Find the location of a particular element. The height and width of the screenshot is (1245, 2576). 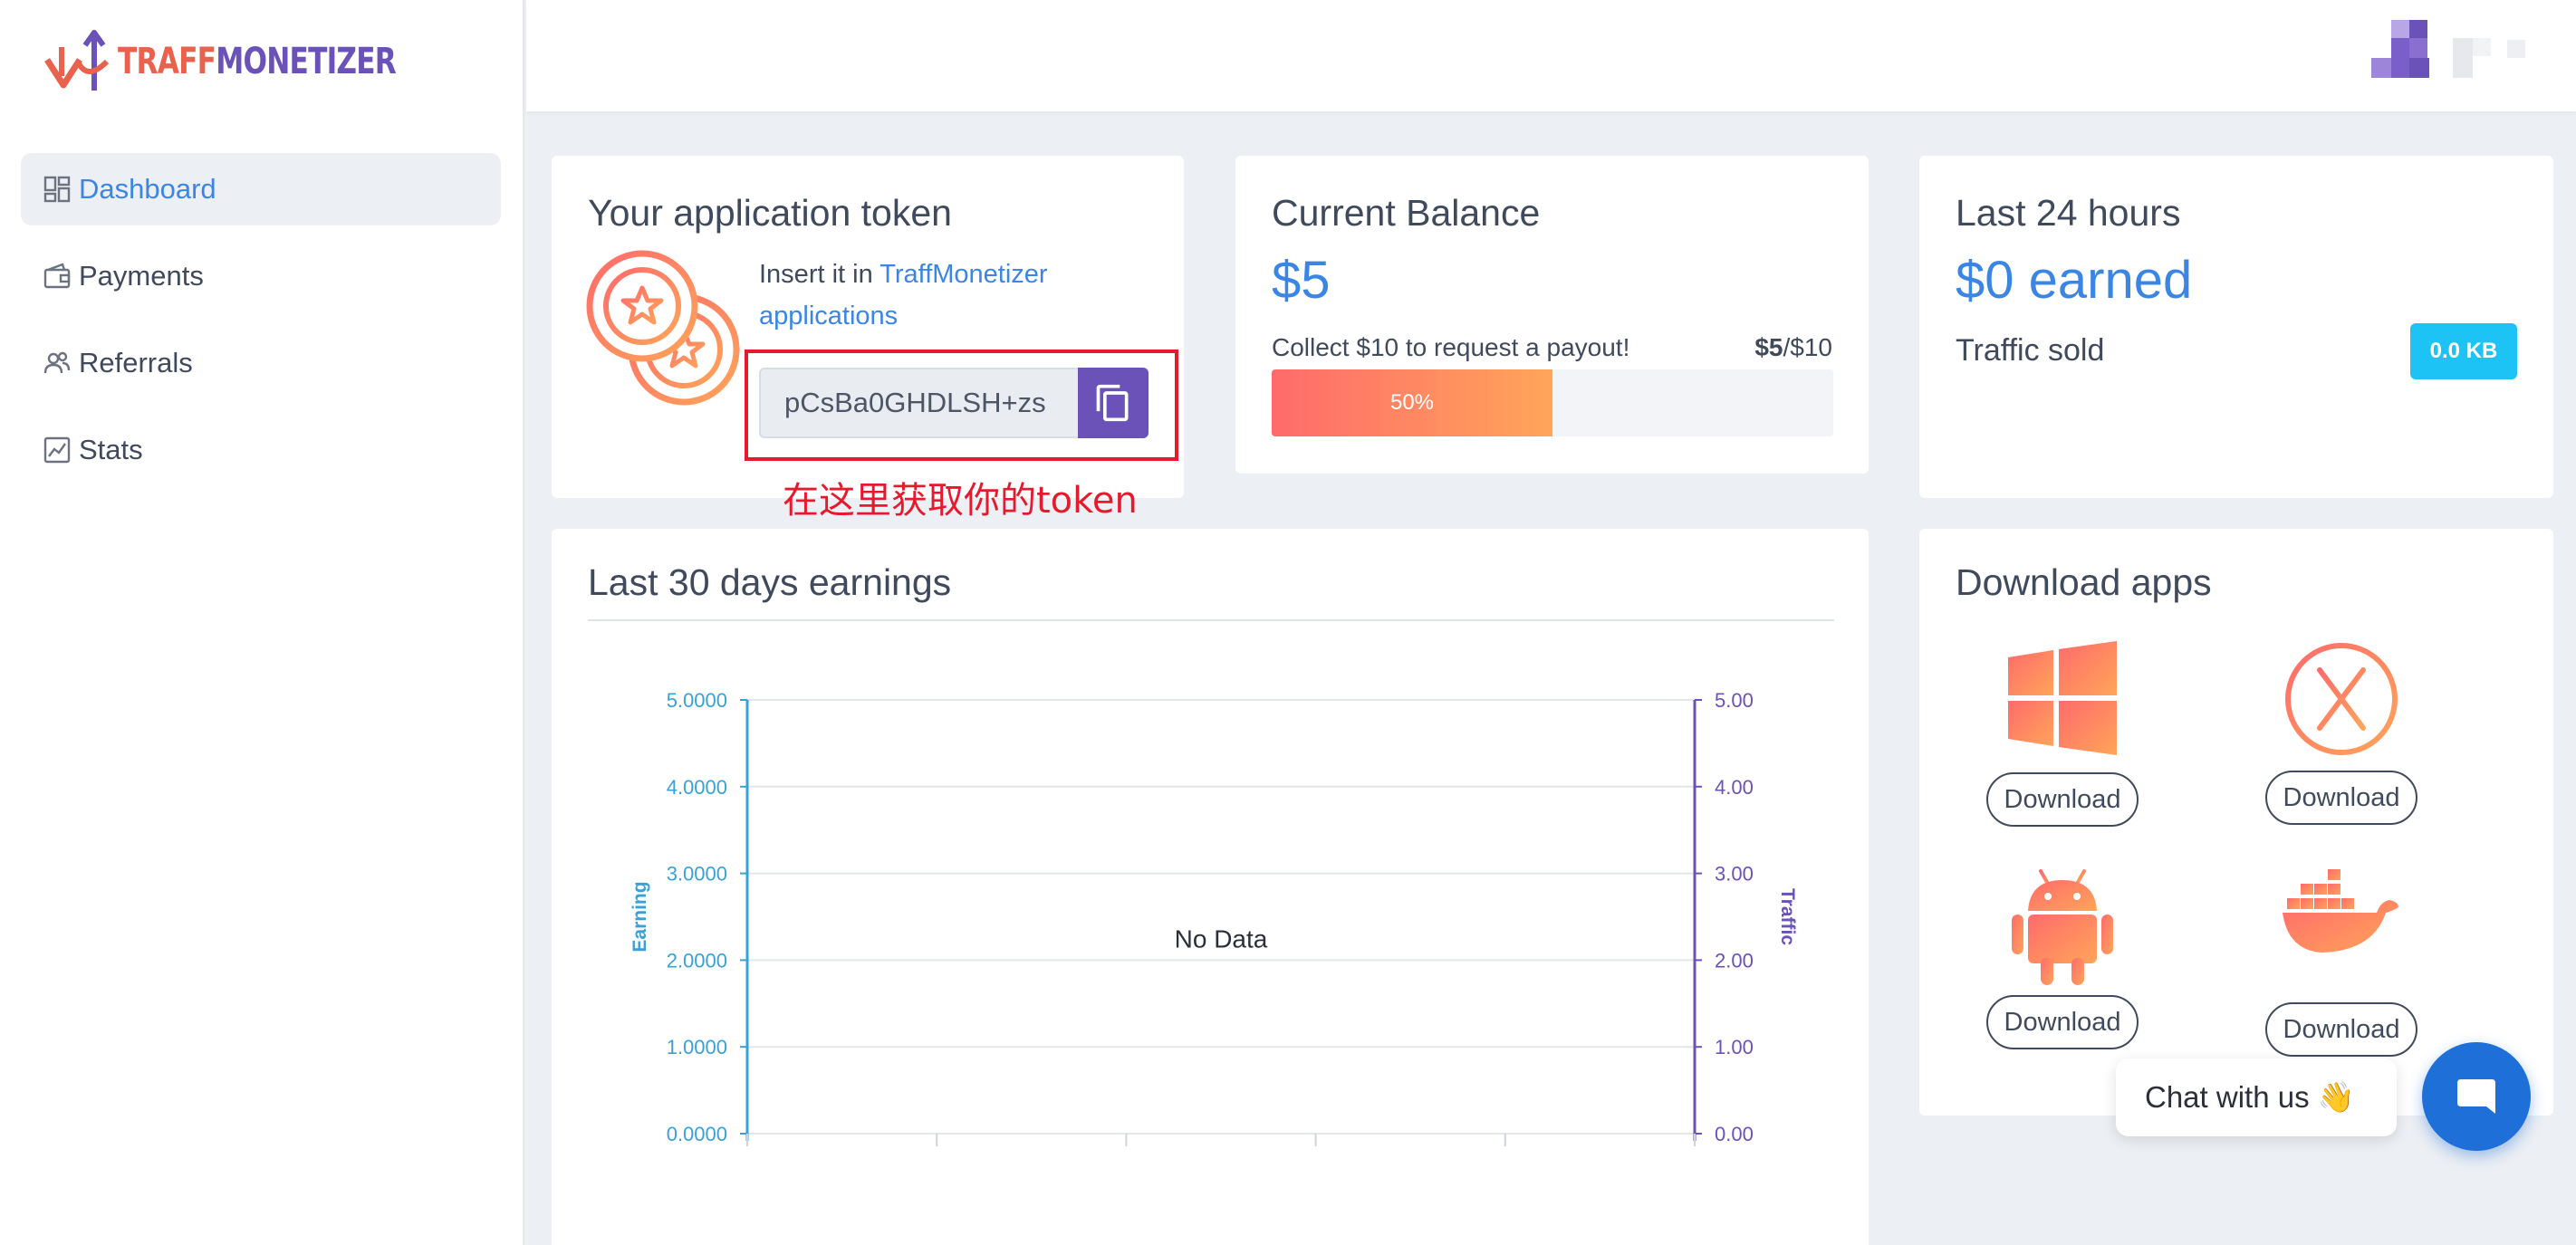

traffic-label: Traffic sold is located at coordinates (2030, 350).